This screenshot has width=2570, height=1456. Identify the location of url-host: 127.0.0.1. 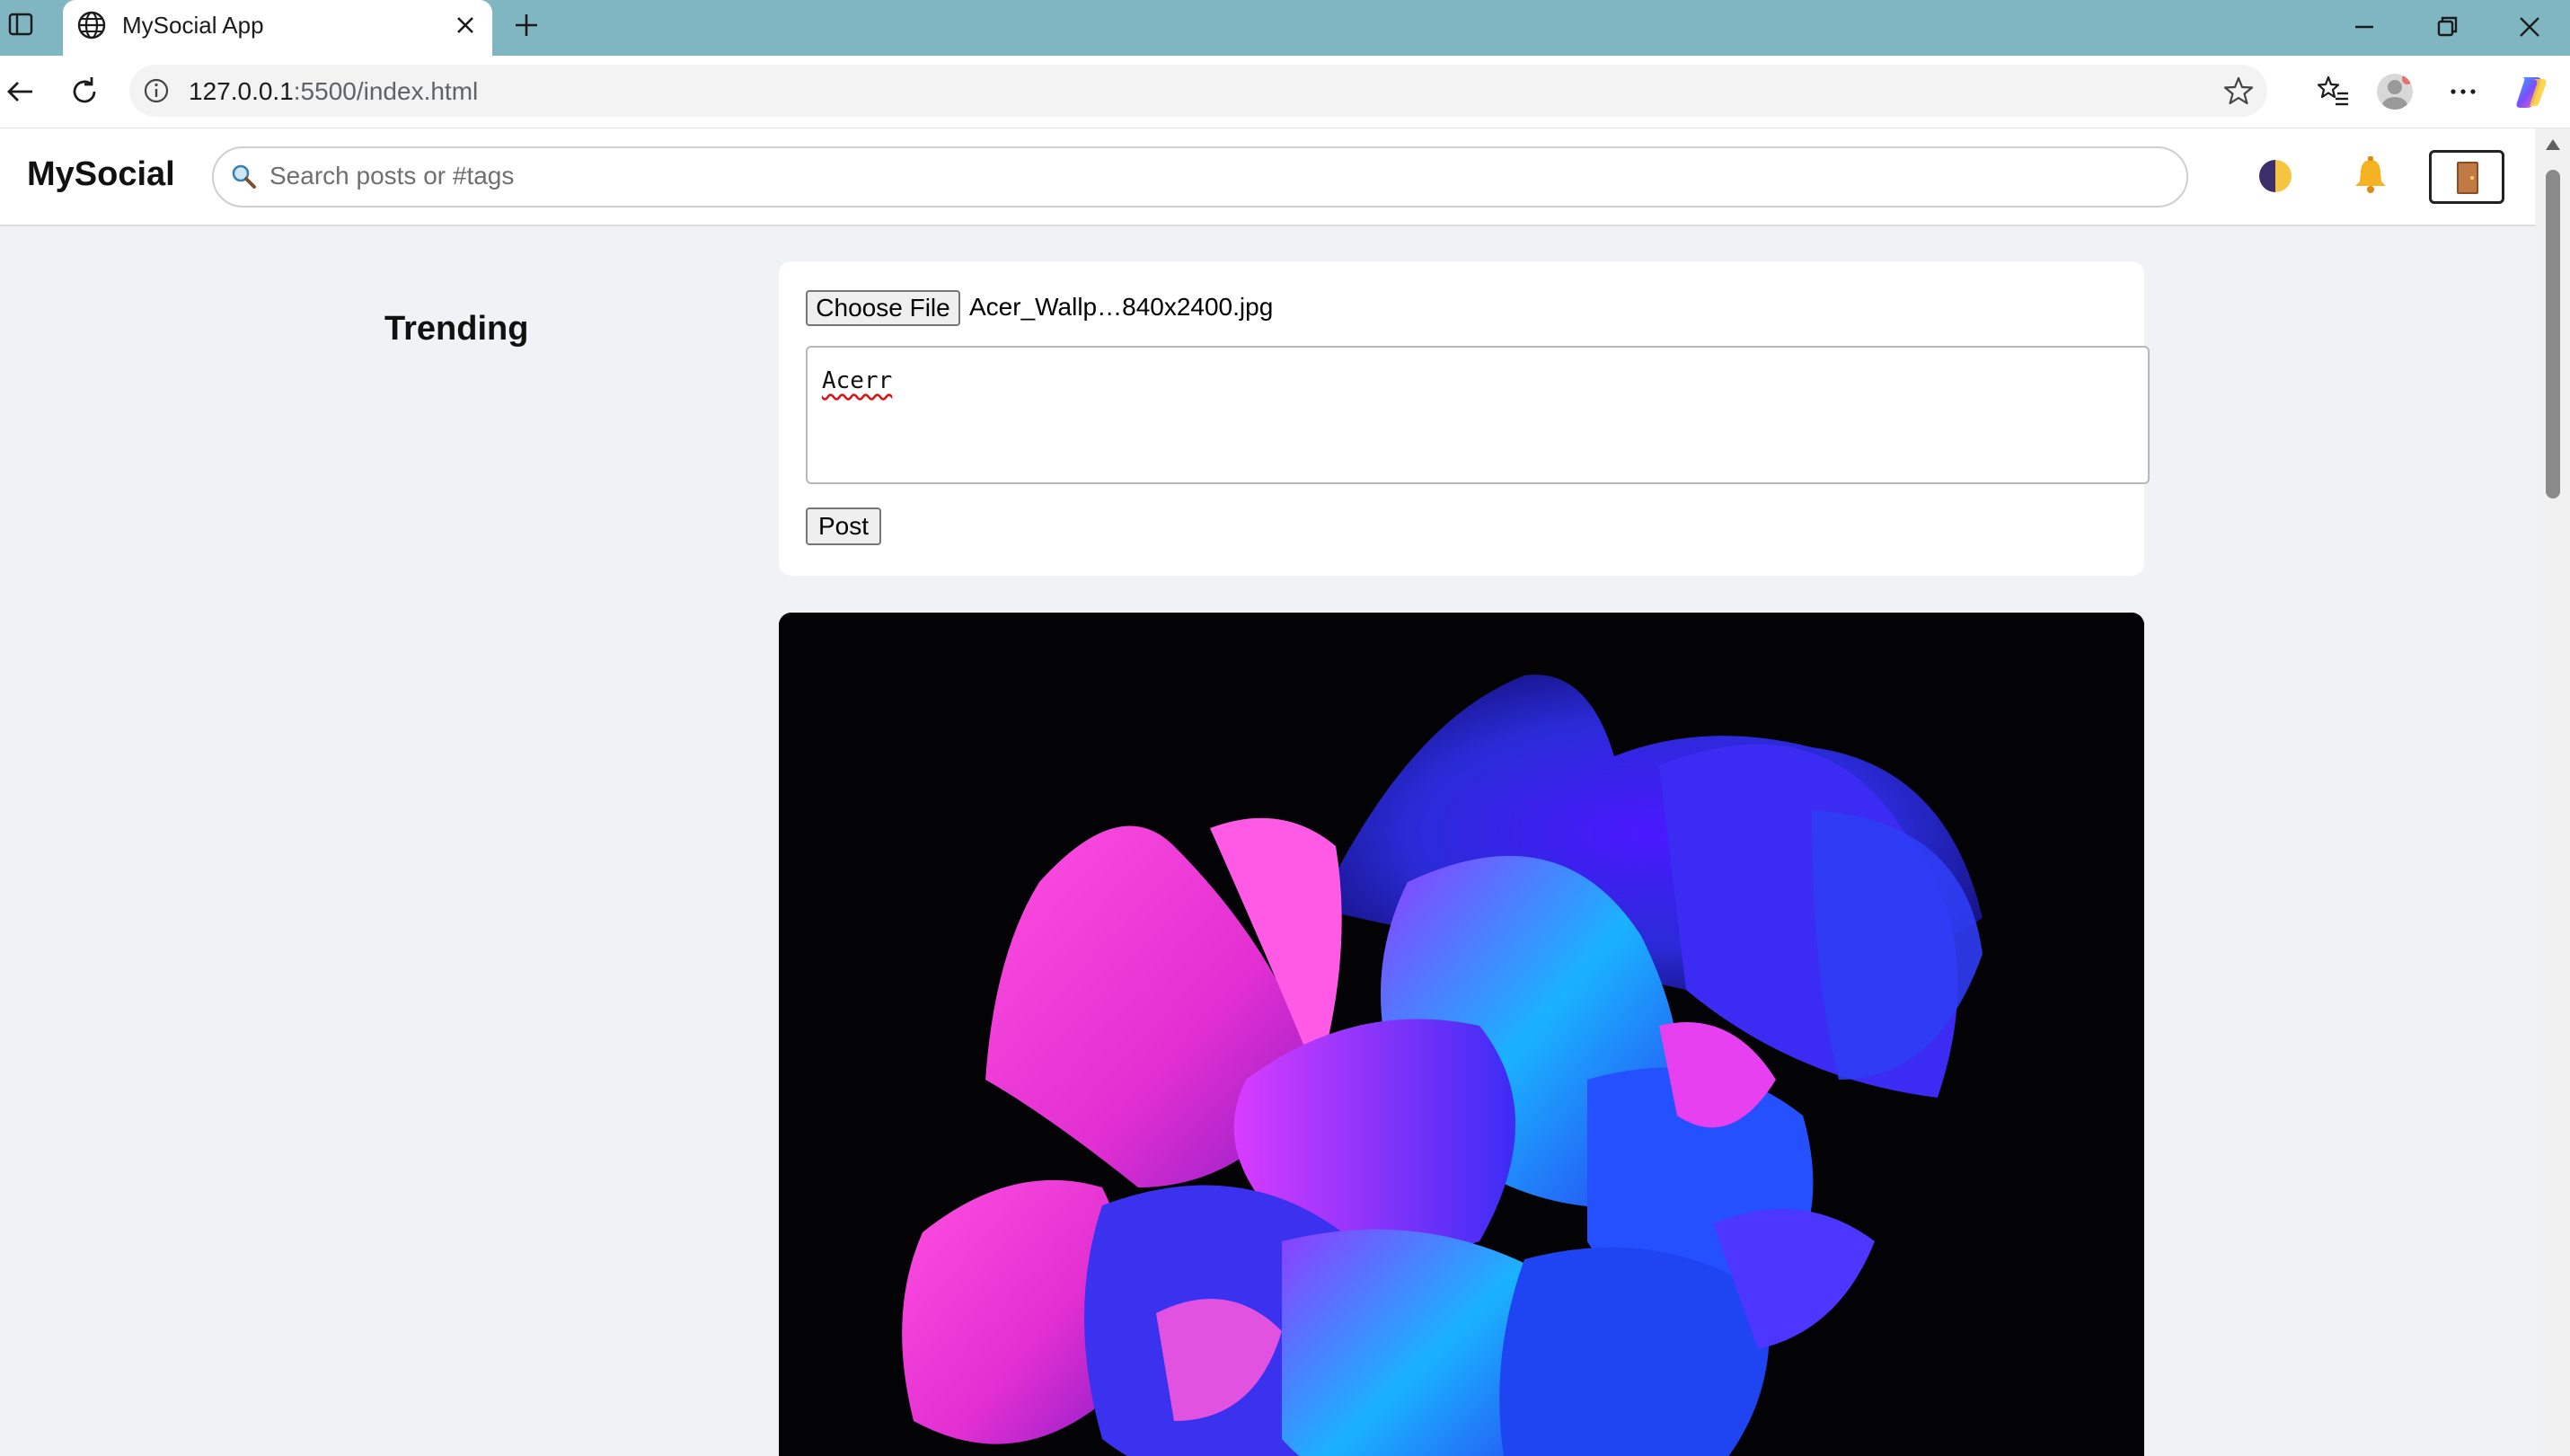
(241, 91).